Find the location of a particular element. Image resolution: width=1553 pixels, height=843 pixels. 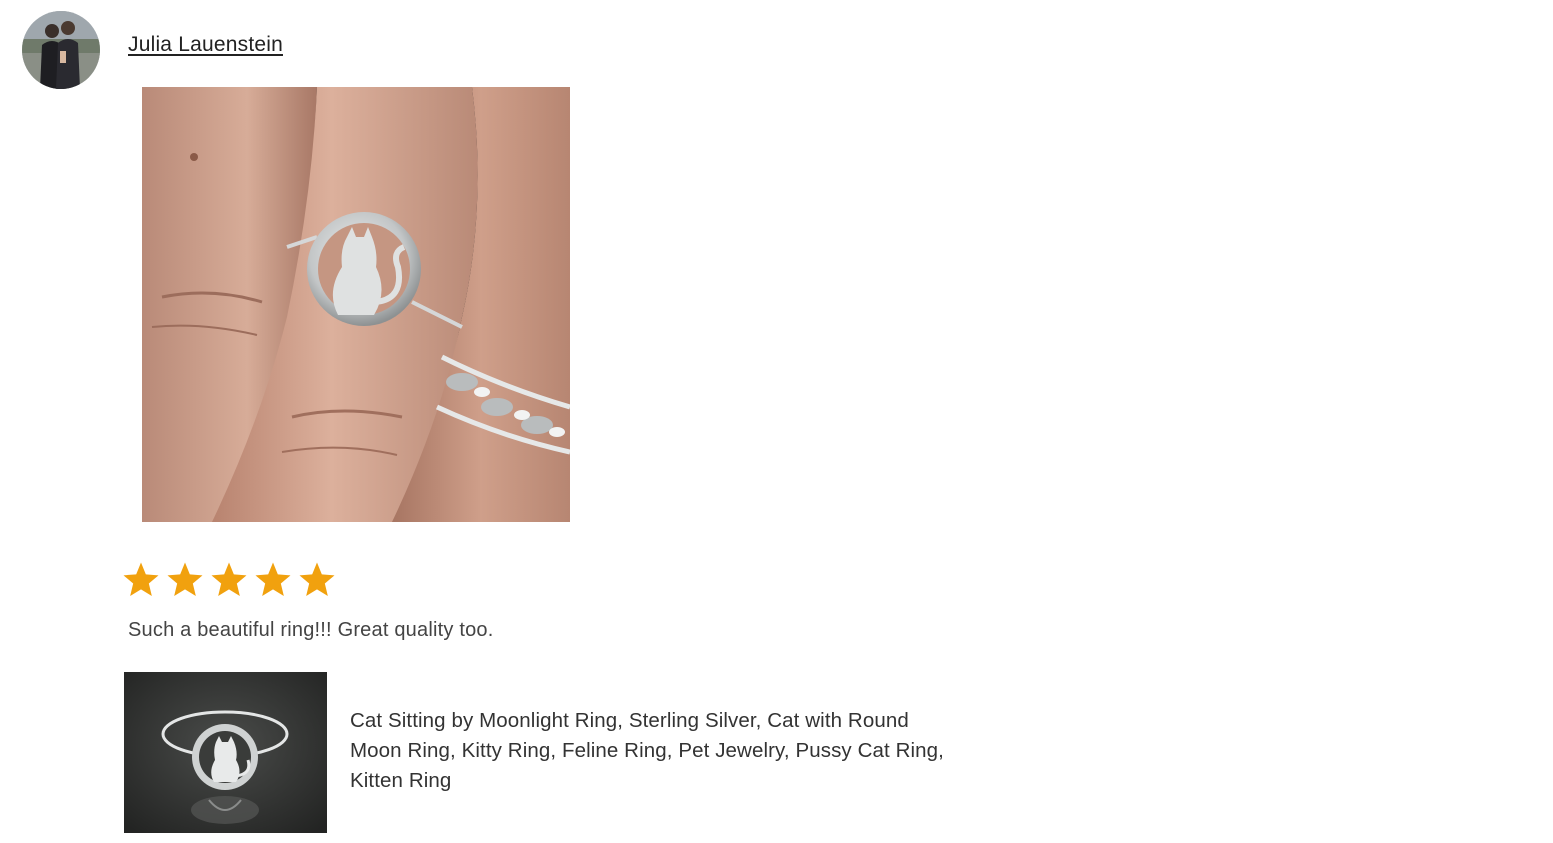

ring-on-finger-photo-icon is located at coordinates (356, 304).